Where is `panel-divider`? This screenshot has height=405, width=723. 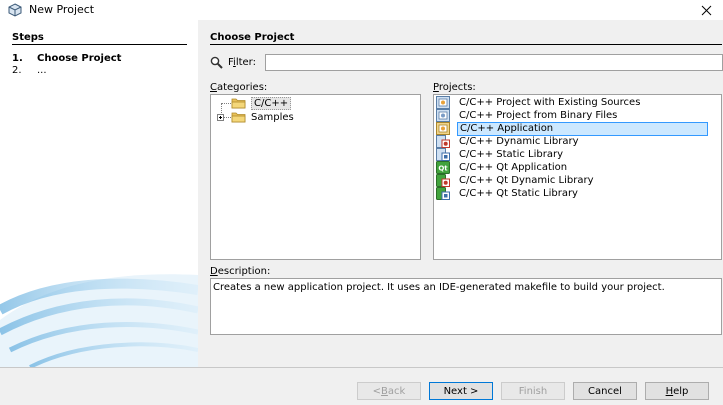 panel-divider is located at coordinates (466, 44).